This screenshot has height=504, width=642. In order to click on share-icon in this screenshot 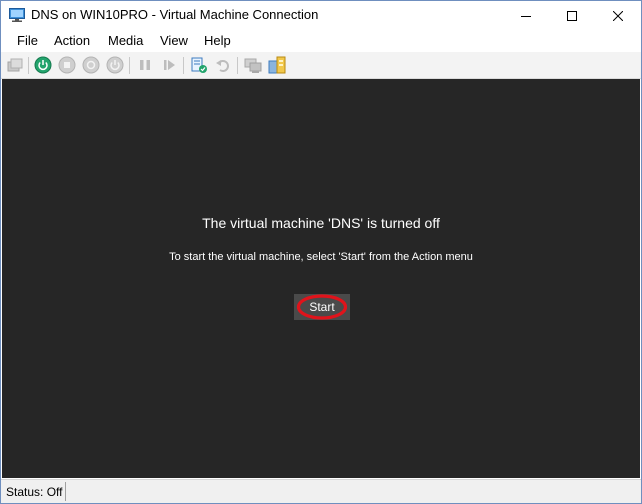, I will do `click(277, 65)`.